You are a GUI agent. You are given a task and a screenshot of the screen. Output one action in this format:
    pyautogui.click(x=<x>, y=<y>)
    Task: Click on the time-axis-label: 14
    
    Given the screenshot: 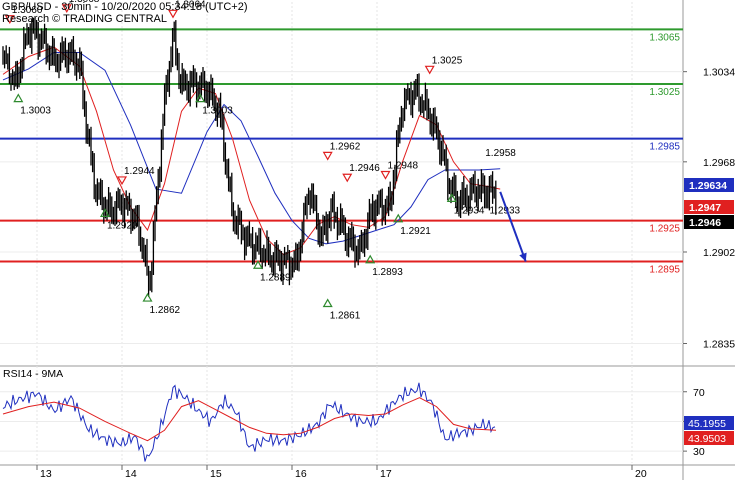 What is the action you would take?
    pyautogui.click(x=131, y=474)
    